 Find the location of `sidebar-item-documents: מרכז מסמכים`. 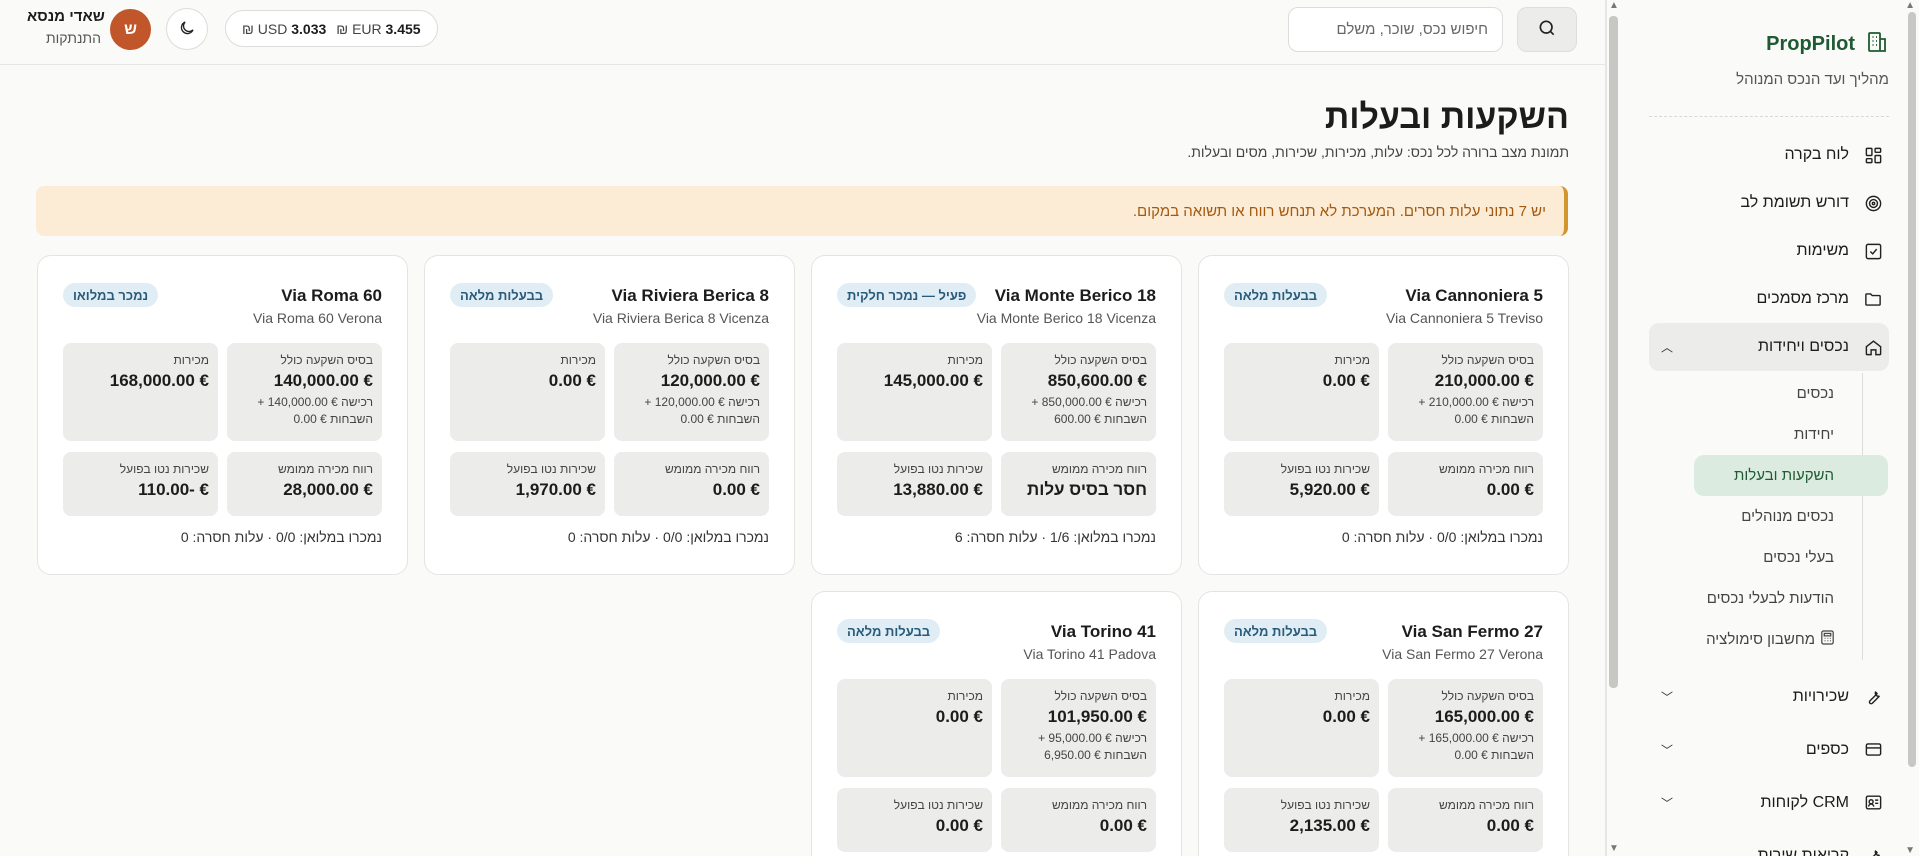

sidebar-item-documents: מרכז מסמכים is located at coordinates (1769, 299).